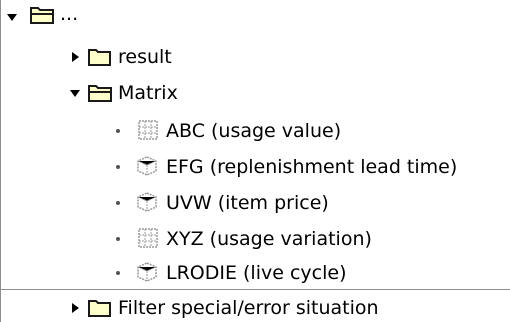 This screenshot has height=322, width=510. I want to click on tree-leaf-uvw: UVW (item price), so click(165, 203).